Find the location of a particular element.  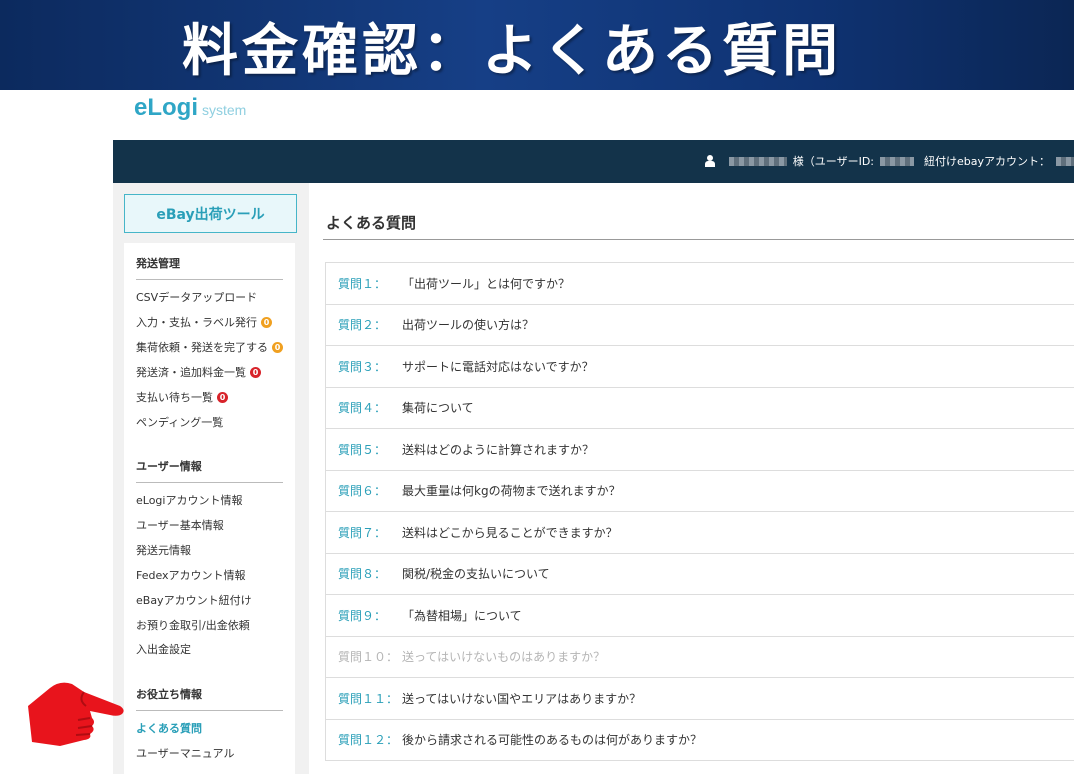

sidebar-item-input-payment-label: 入力・支払・ラベル発行 0 is located at coordinates (204, 322).